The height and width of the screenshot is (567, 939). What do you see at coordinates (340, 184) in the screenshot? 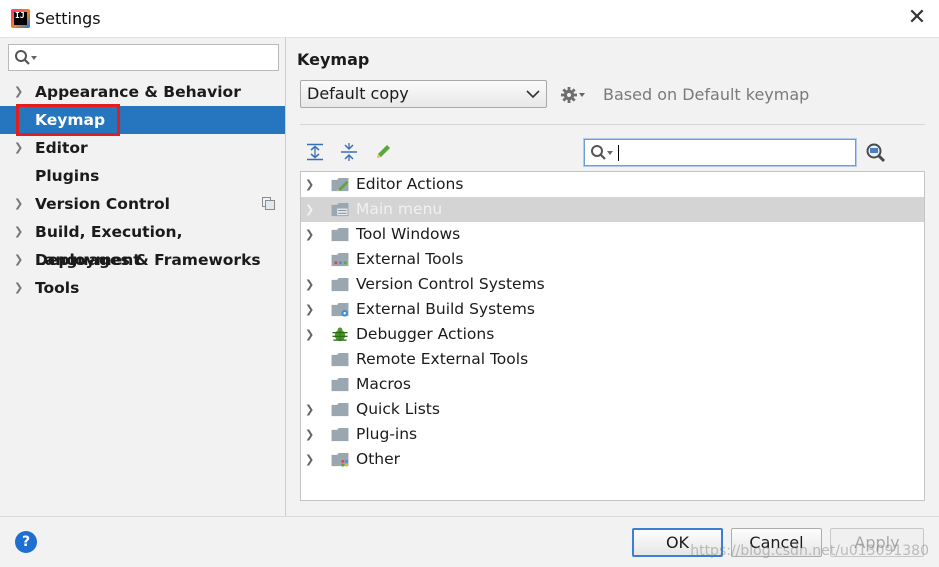
I see `editor-actions-icon` at bounding box center [340, 184].